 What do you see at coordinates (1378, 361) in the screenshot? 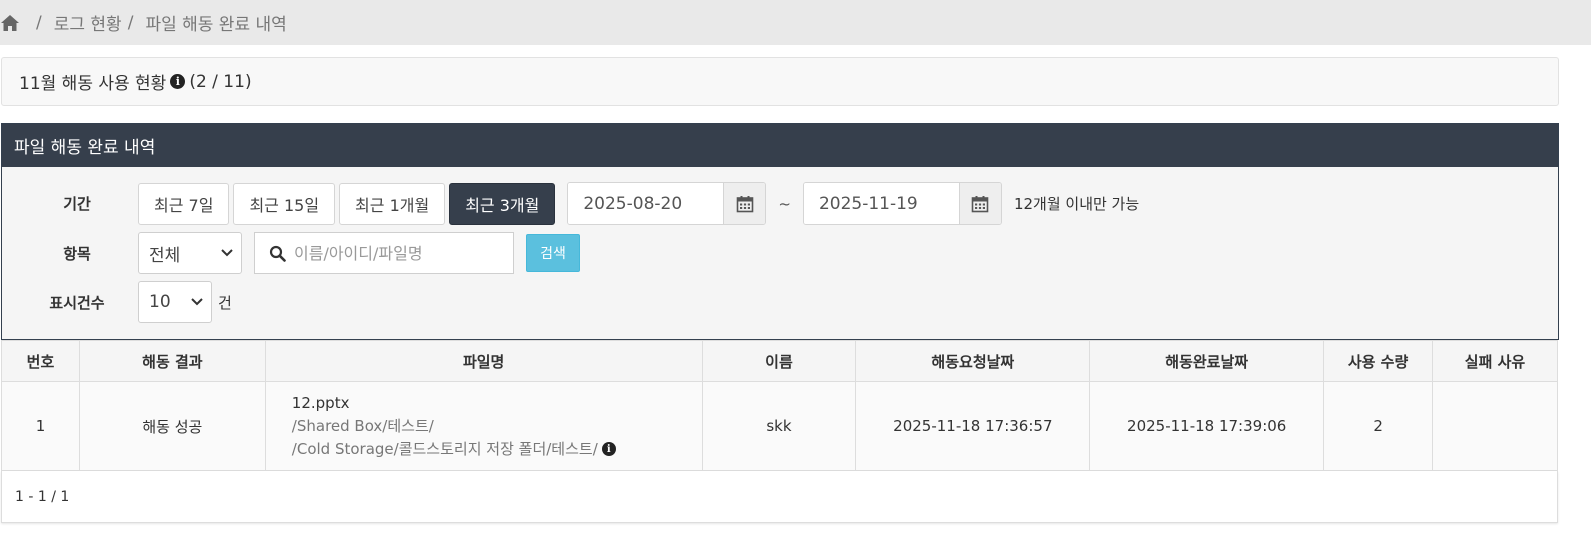
I see `column-header-usage: 사용 수량` at bounding box center [1378, 361].